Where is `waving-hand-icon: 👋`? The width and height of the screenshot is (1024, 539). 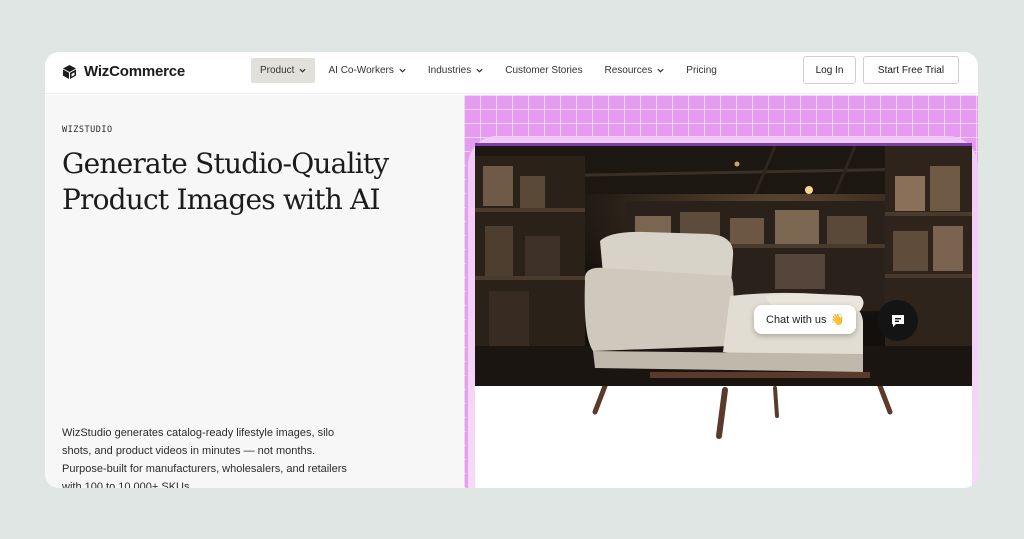
waving-hand-icon: 👋 is located at coordinates (837, 320).